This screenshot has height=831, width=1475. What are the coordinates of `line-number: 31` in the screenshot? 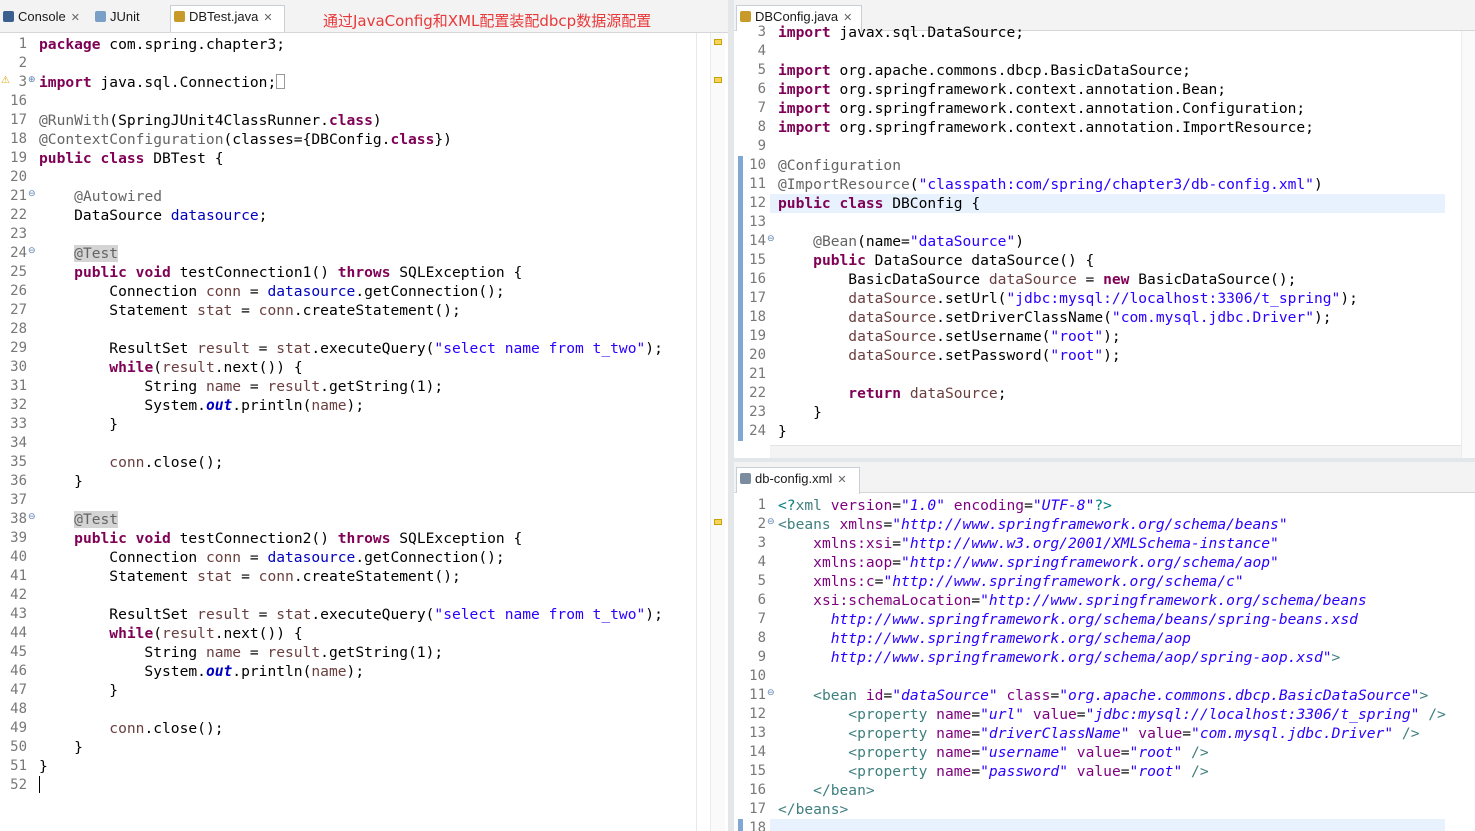 It's located at (18, 386).